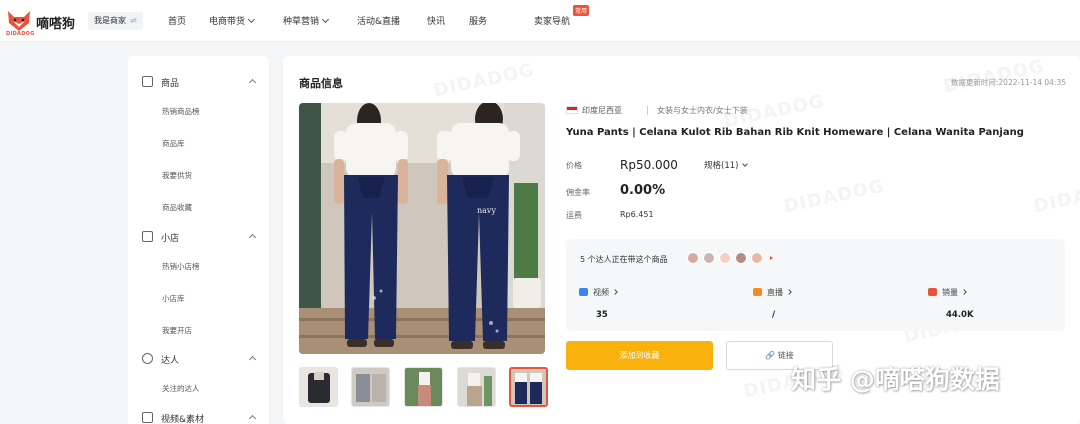 The image size is (1080, 424). I want to click on bag-icon, so click(147, 81).